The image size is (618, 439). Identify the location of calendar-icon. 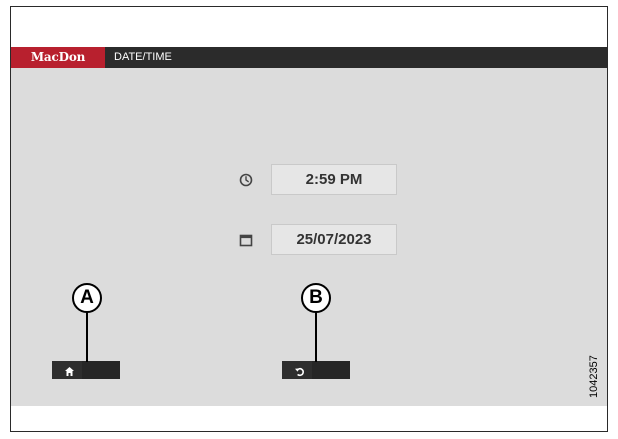
(246, 242).